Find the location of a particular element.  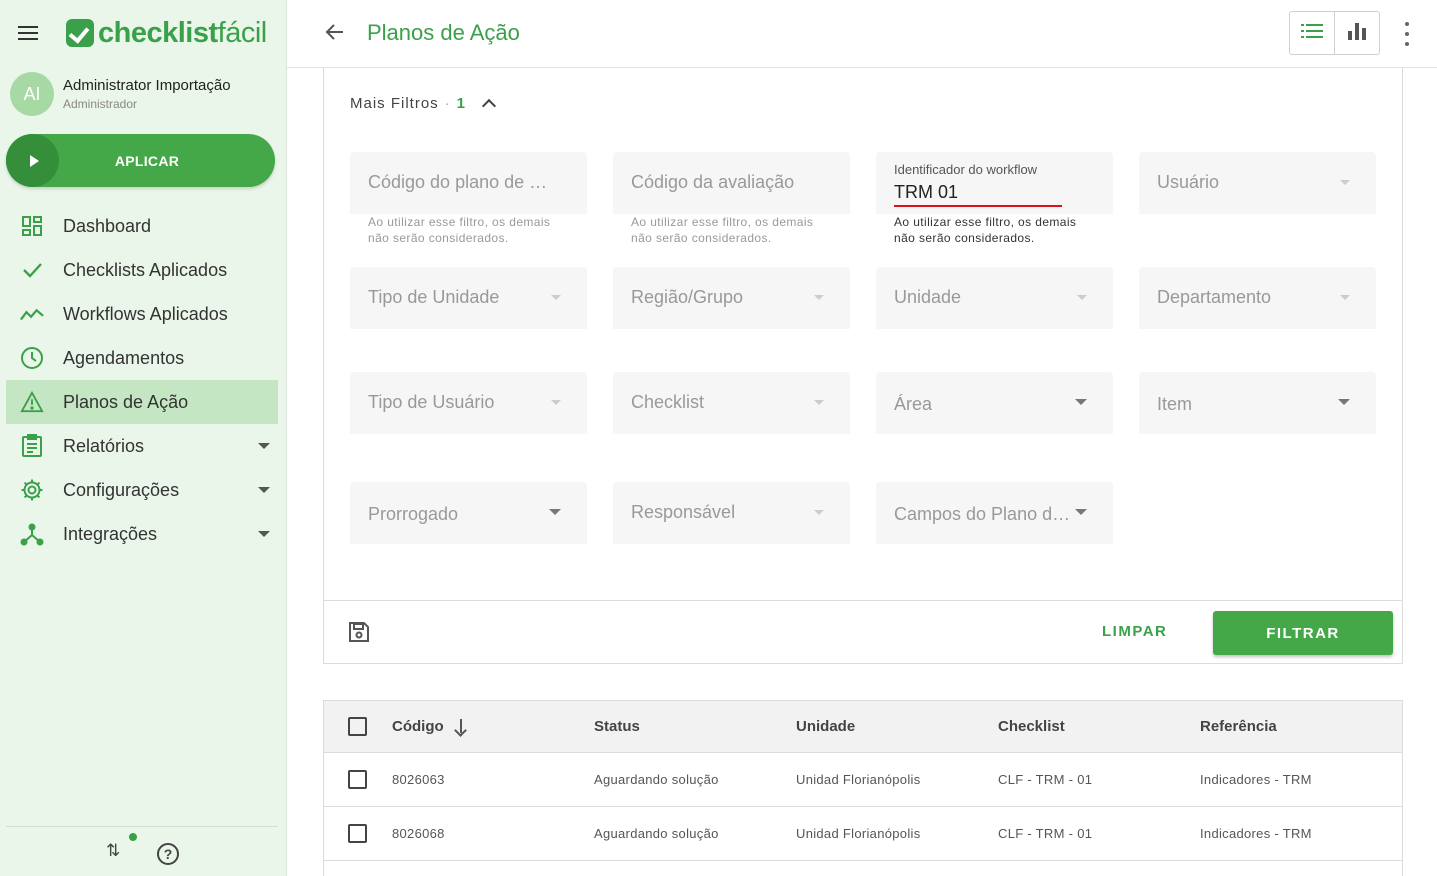

cell-status: Aguardando solução is located at coordinates (656, 833).